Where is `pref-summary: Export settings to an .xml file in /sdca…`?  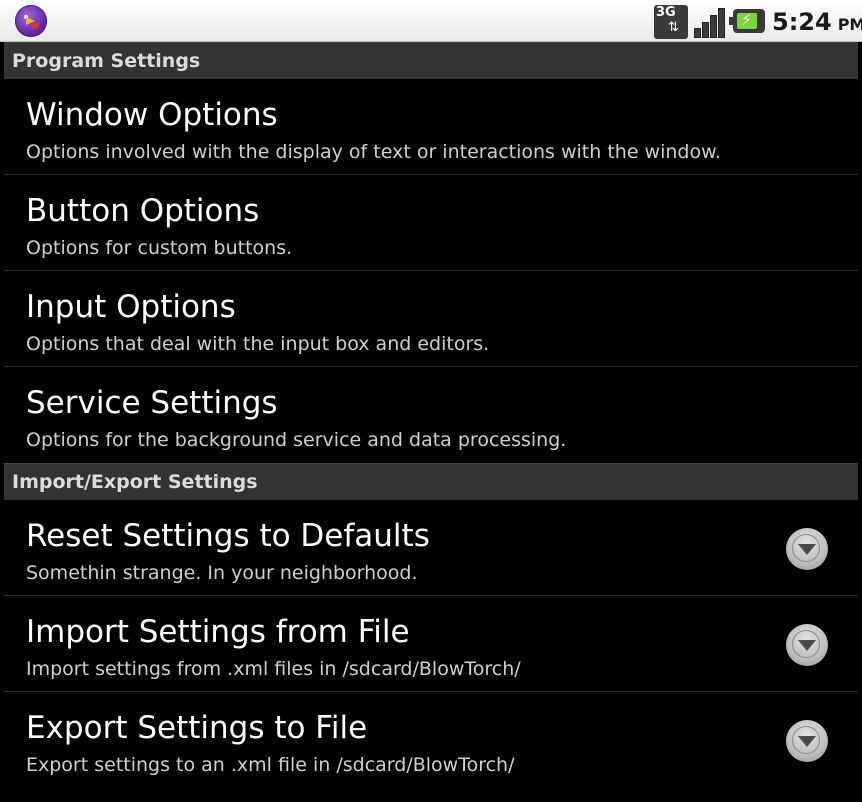
pref-summary: Export settings to an .xml file in /sdca… is located at coordinates (270, 765).